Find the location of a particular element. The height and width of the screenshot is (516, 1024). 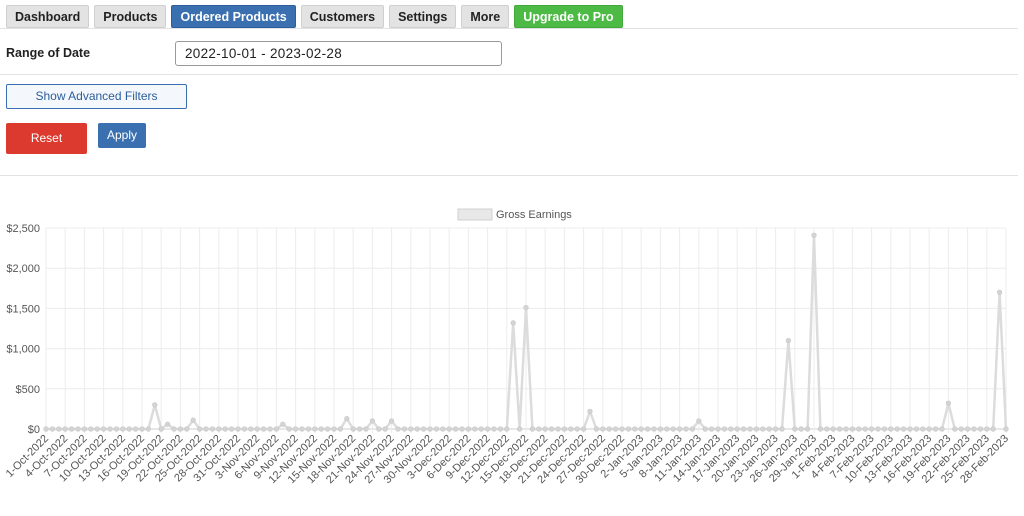

y-tick-label: $2,500 is located at coordinates (23, 229).